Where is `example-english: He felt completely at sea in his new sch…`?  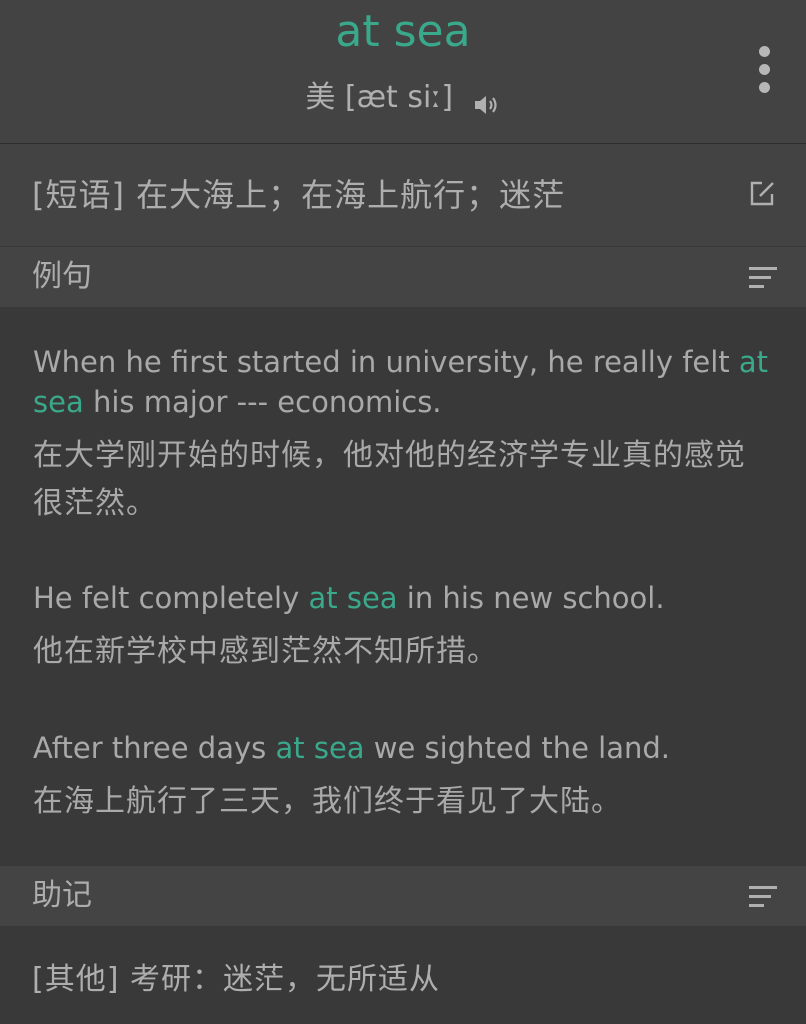
example-english: He felt completely at sea in his new sch… is located at coordinates (403, 598).